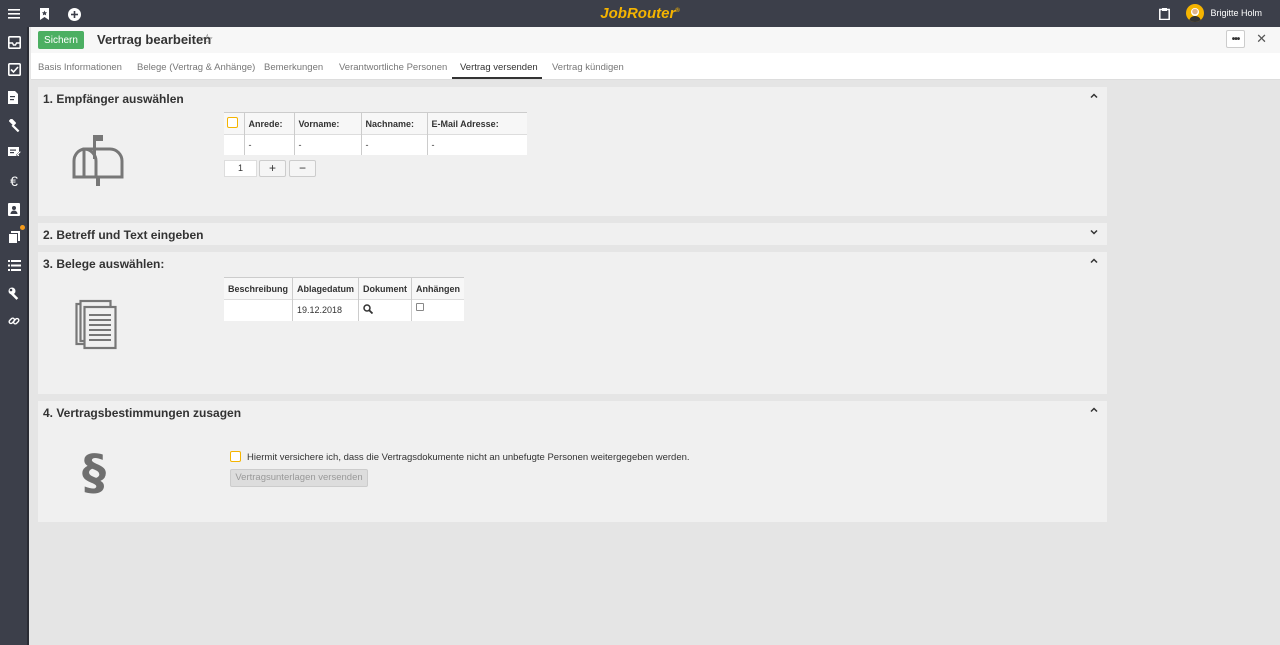 This screenshot has width=1280, height=645. Describe the element at coordinates (123, 235) in the screenshot. I see `section-title: 2. Betreff und Text eingeben` at that location.